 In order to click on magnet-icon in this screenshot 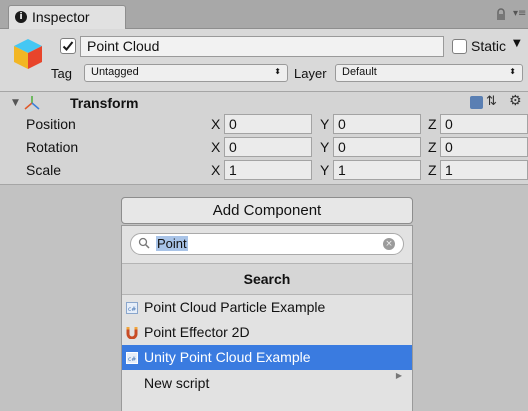, I will do `click(132, 333)`.